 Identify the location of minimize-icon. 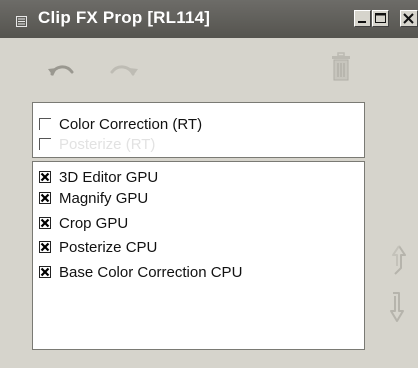
(362, 22).